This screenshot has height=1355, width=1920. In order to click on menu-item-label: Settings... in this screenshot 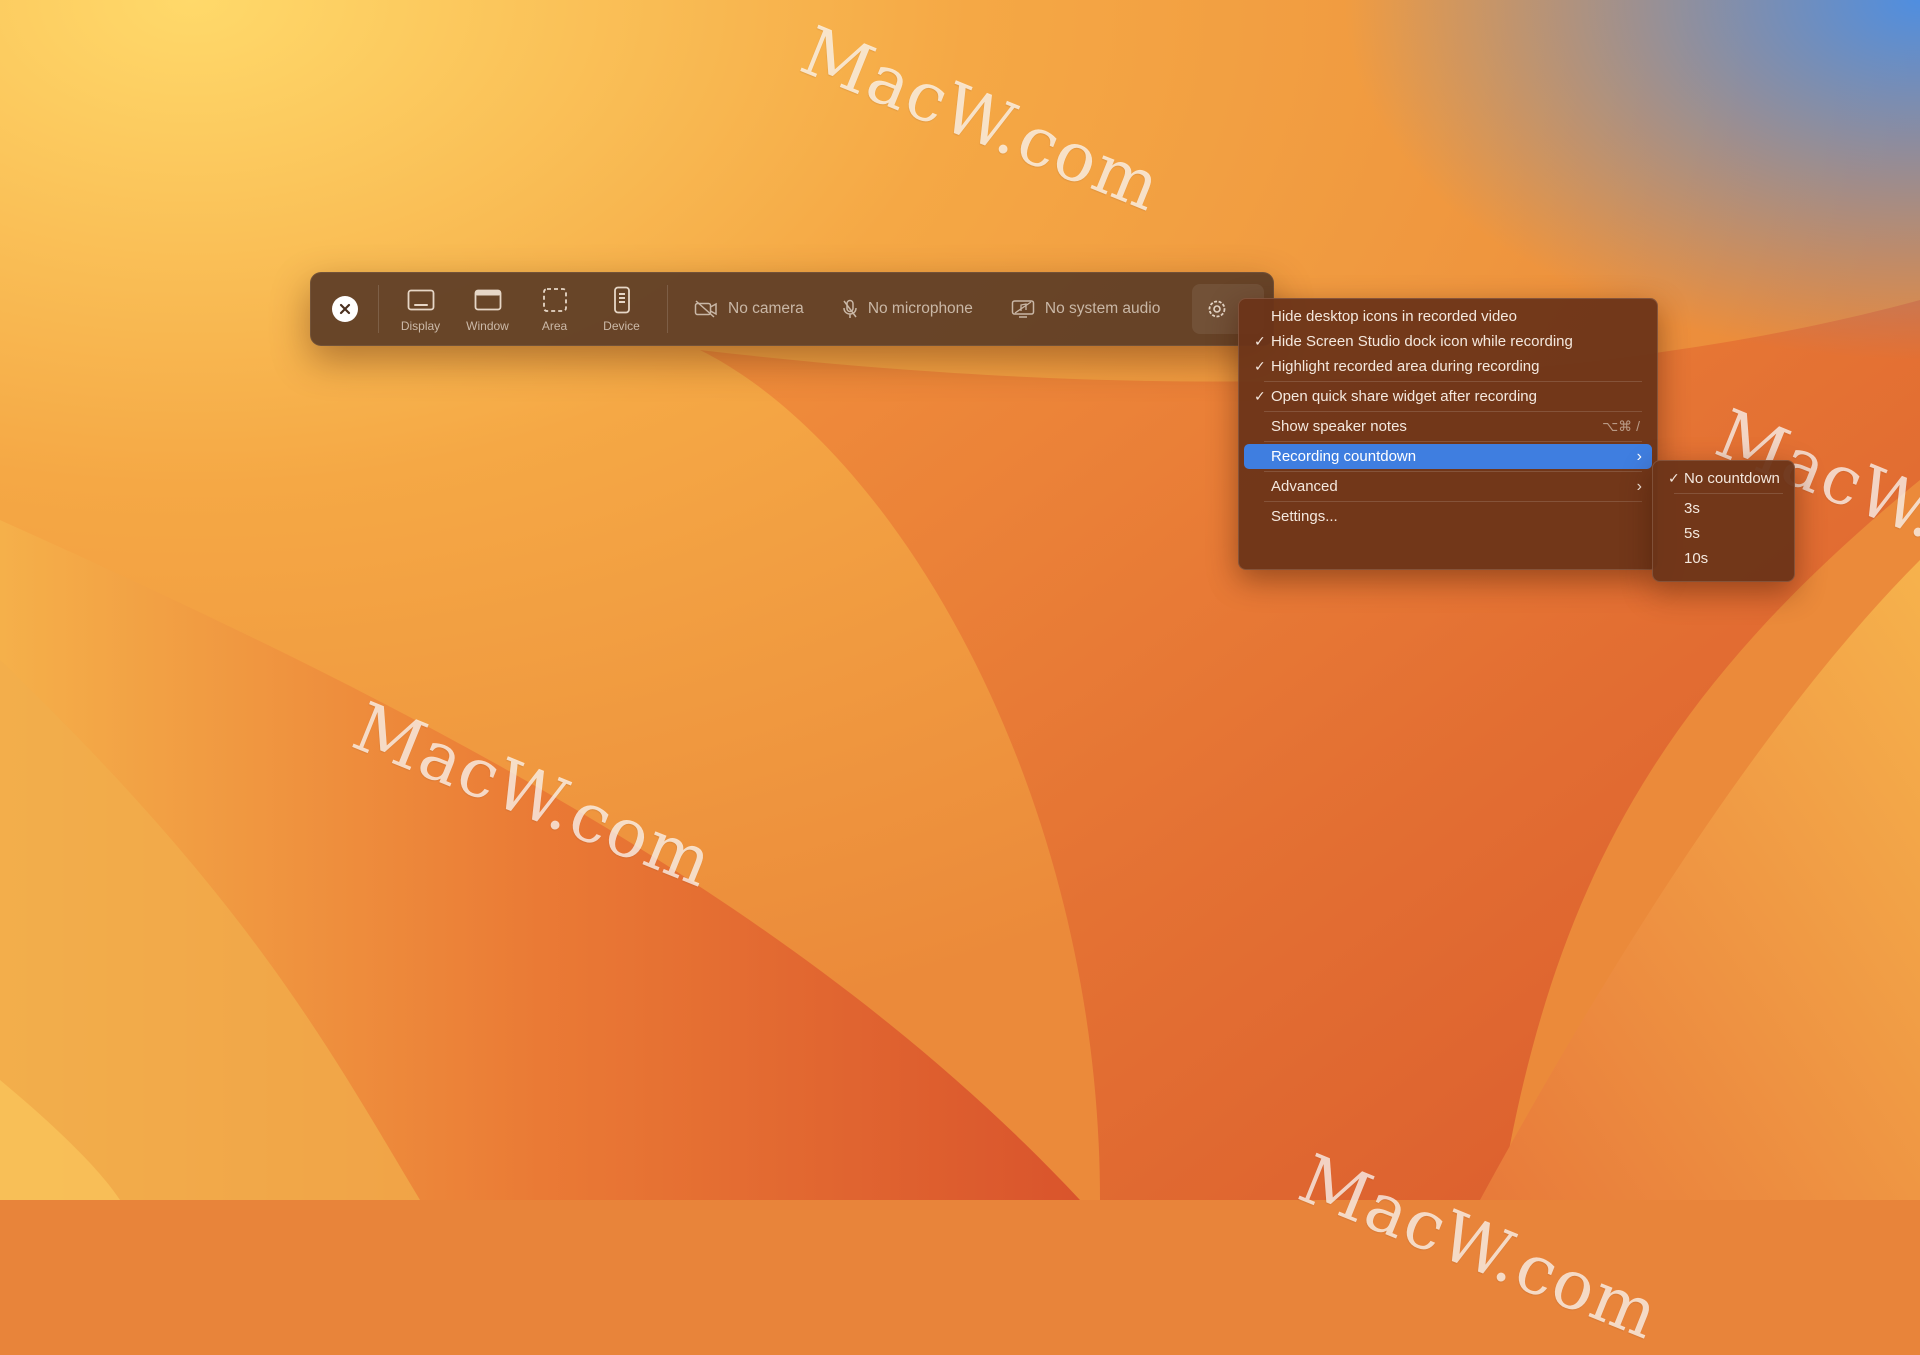, I will do `click(1304, 516)`.